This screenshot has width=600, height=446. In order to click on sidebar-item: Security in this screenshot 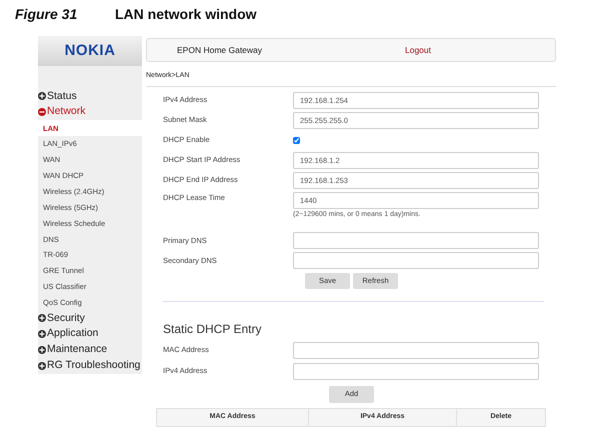, I will do `click(90, 318)`.